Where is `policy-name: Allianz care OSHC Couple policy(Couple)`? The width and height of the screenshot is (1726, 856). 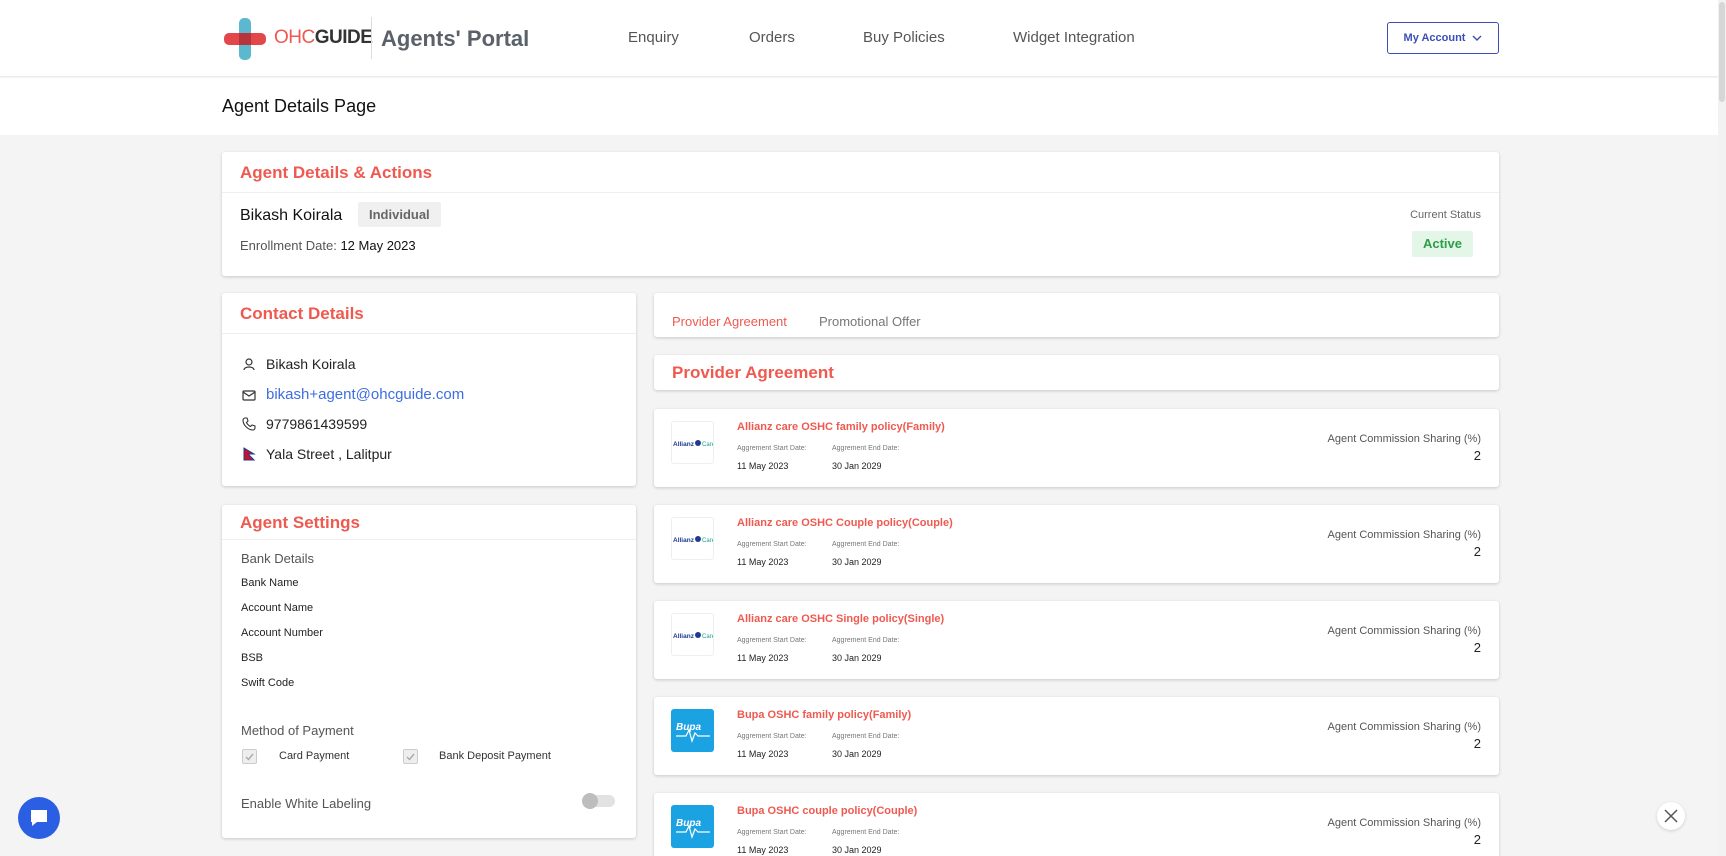
policy-name: Allianz care OSHC Couple policy(Couple) is located at coordinates (845, 523).